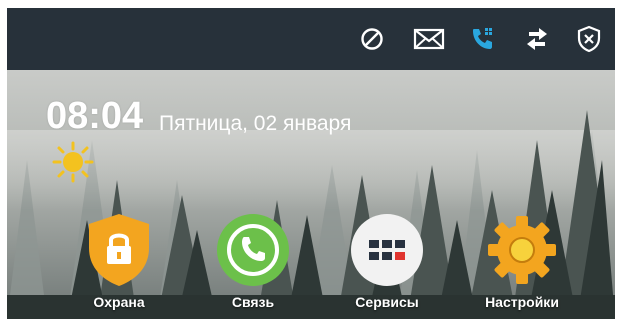 The height and width of the screenshot is (327, 623). I want to click on settings-gear-icon, so click(522, 250).